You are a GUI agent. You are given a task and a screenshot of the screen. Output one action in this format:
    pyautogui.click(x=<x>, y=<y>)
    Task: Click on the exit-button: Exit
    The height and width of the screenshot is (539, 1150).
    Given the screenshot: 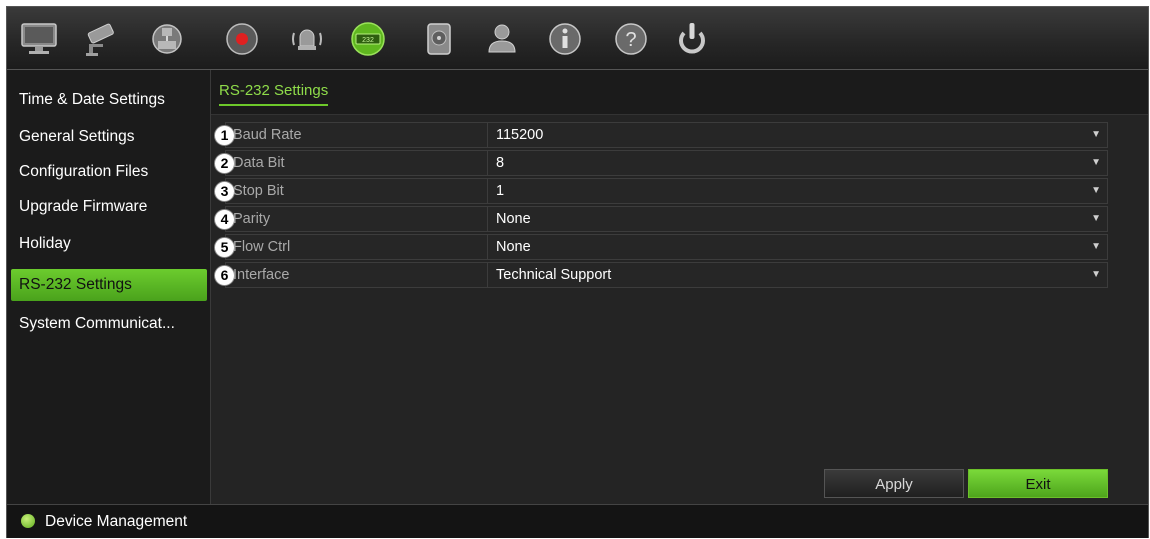 What is the action you would take?
    pyautogui.click(x=1038, y=483)
    